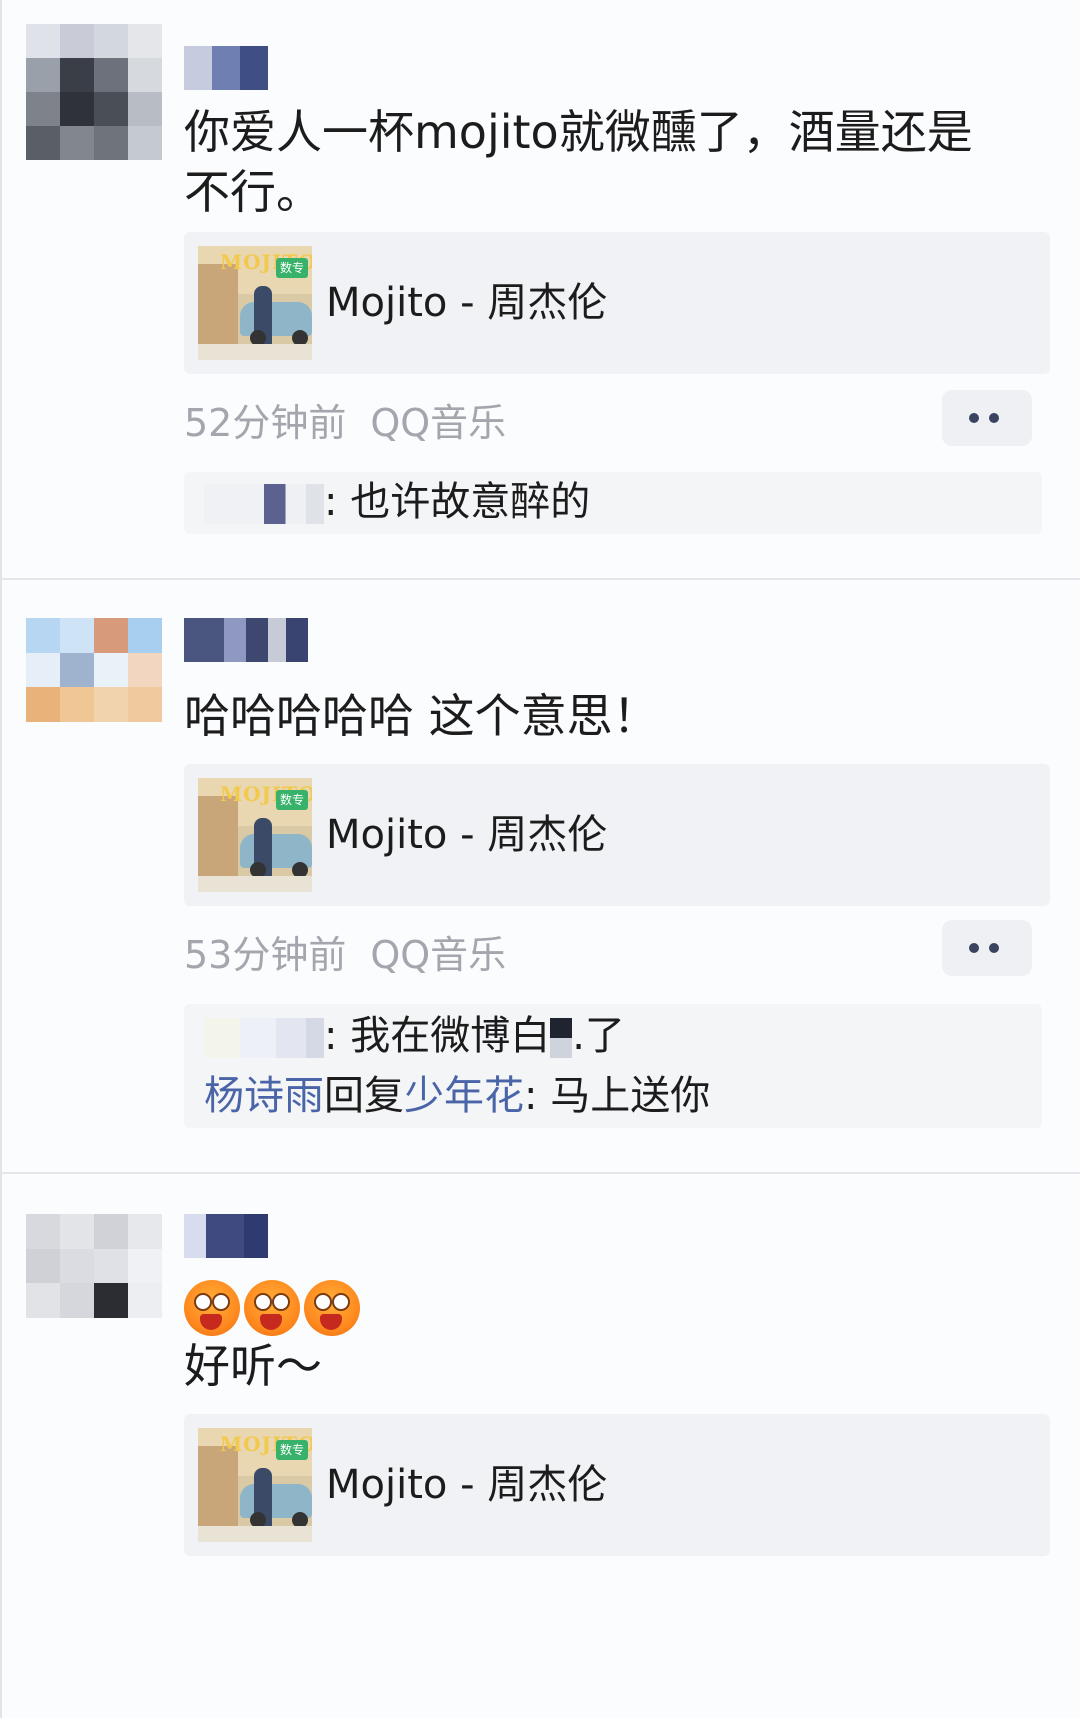  What do you see at coordinates (613, 1066) in the screenshot?
I see `reply-box: : 我在微博白 .了 杨诗雨回复少年花: 马上送你` at bounding box center [613, 1066].